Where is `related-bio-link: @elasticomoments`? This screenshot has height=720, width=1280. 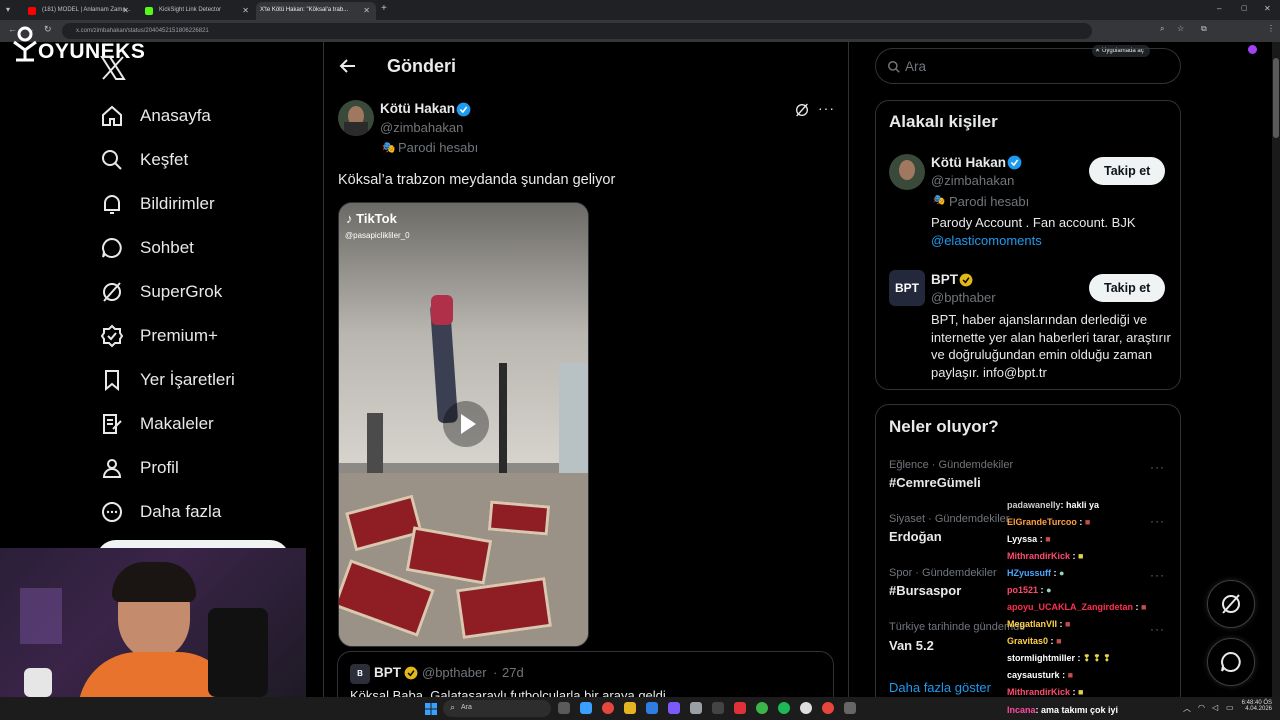
related-bio-link: @elasticomoments is located at coordinates (986, 240).